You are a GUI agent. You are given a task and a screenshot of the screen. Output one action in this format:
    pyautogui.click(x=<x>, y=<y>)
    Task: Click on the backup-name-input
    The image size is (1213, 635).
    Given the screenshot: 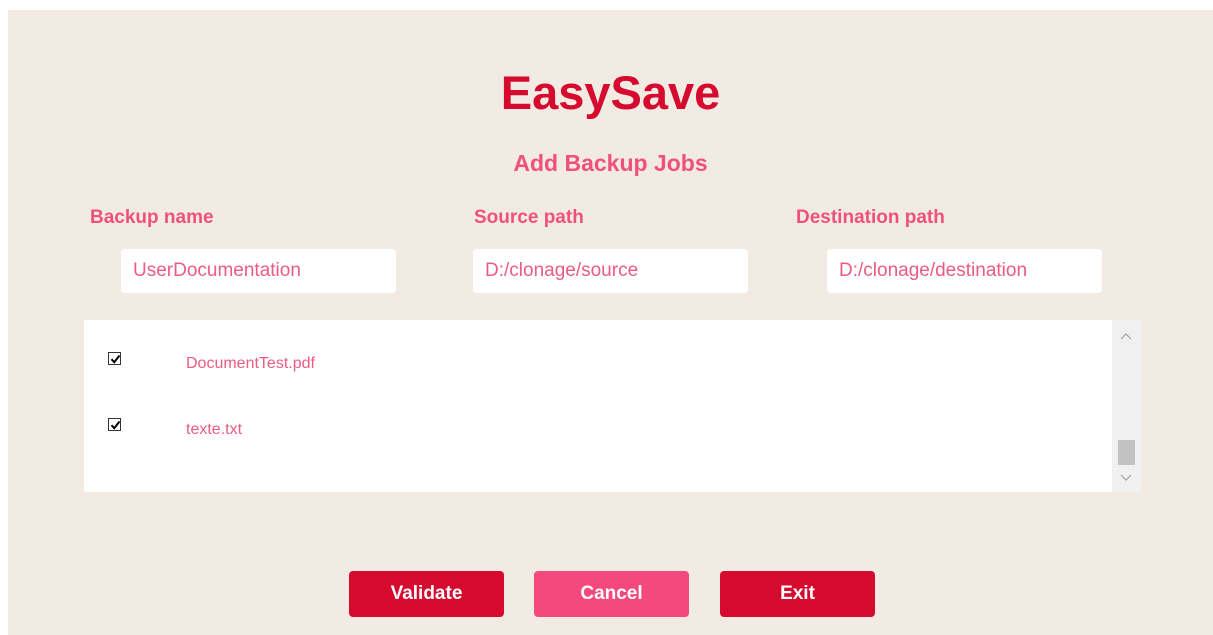 What is the action you would take?
    pyautogui.click(x=258, y=271)
    